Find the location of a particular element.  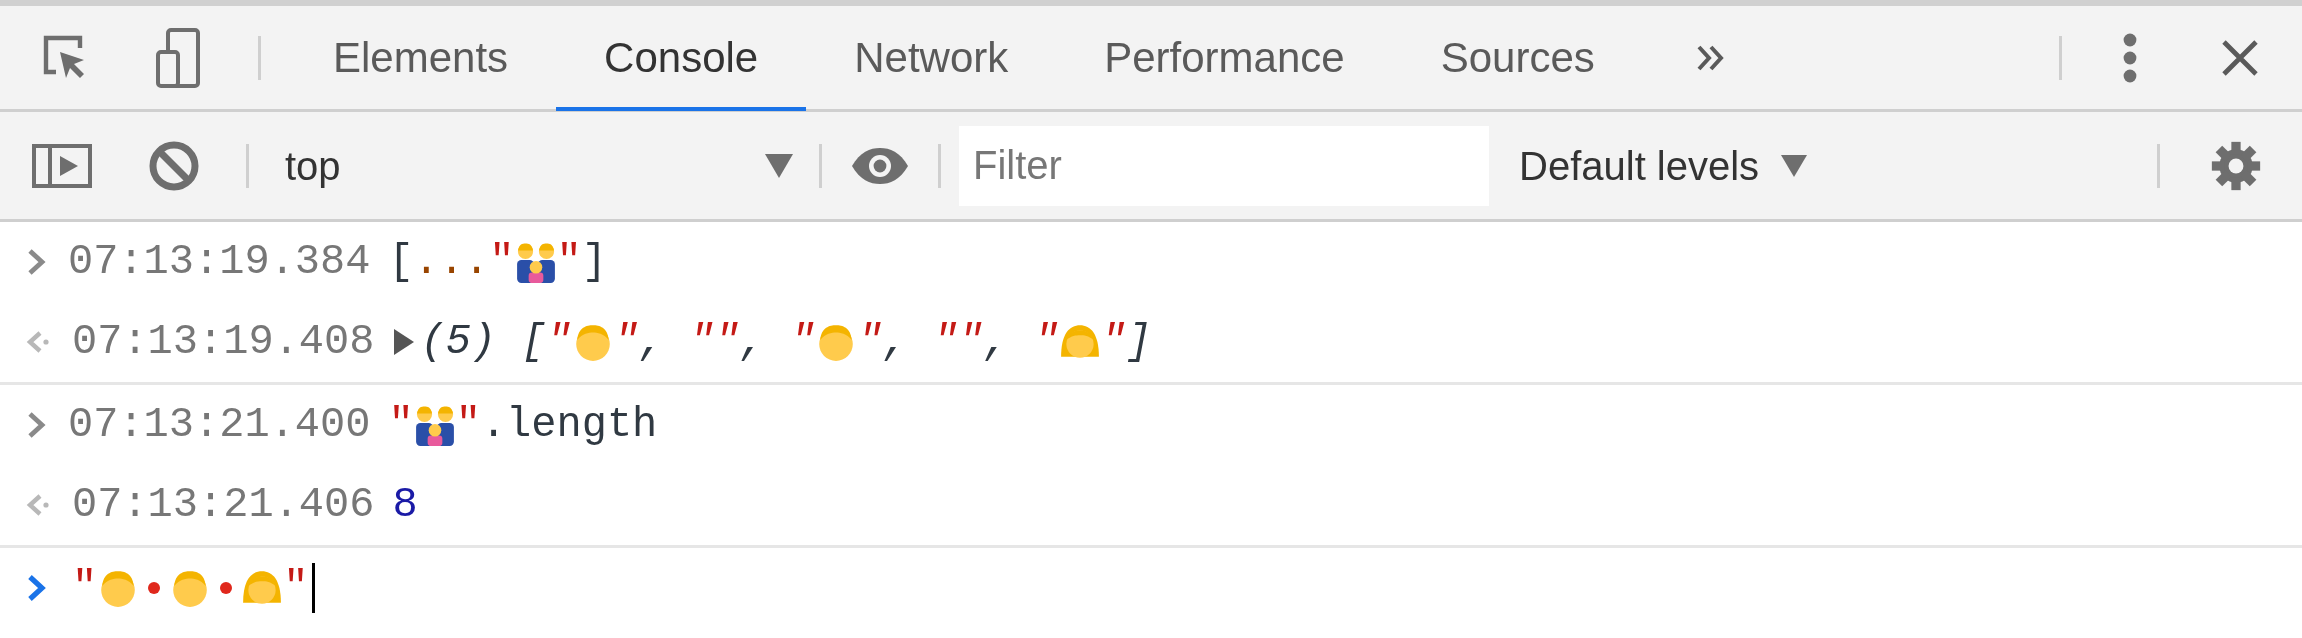

code-text: (5) [ is located at coordinates (483, 342).